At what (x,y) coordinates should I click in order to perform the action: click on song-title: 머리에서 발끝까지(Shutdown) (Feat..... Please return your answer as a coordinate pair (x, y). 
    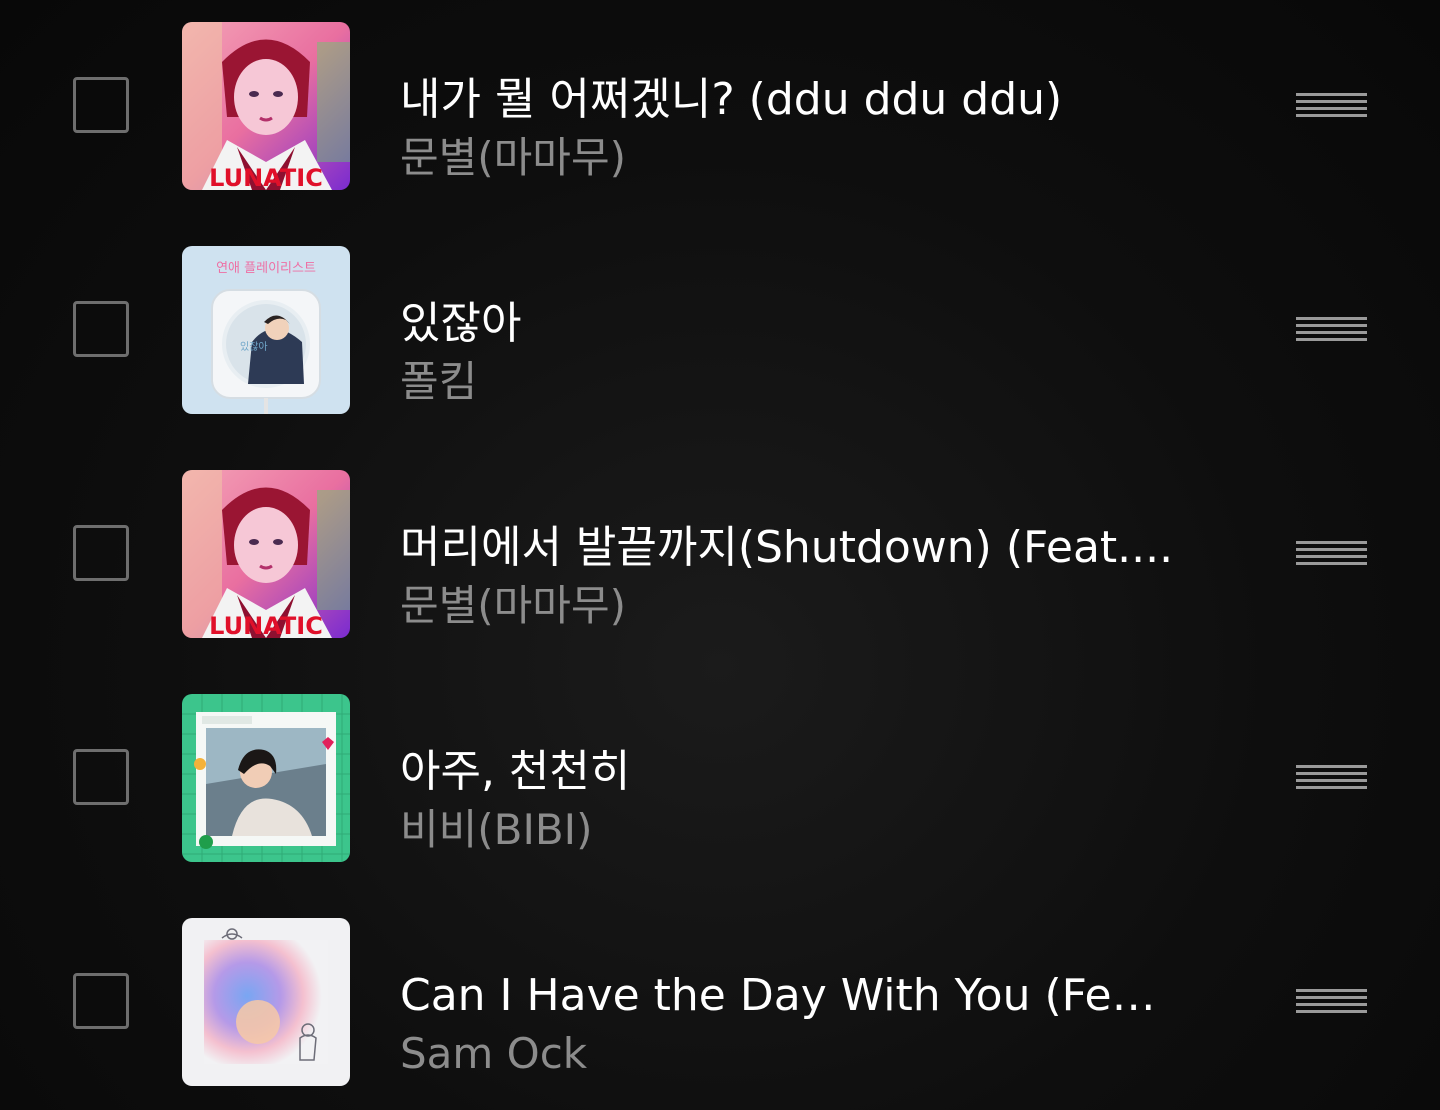
    Looking at the image, I should click on (790, 548).